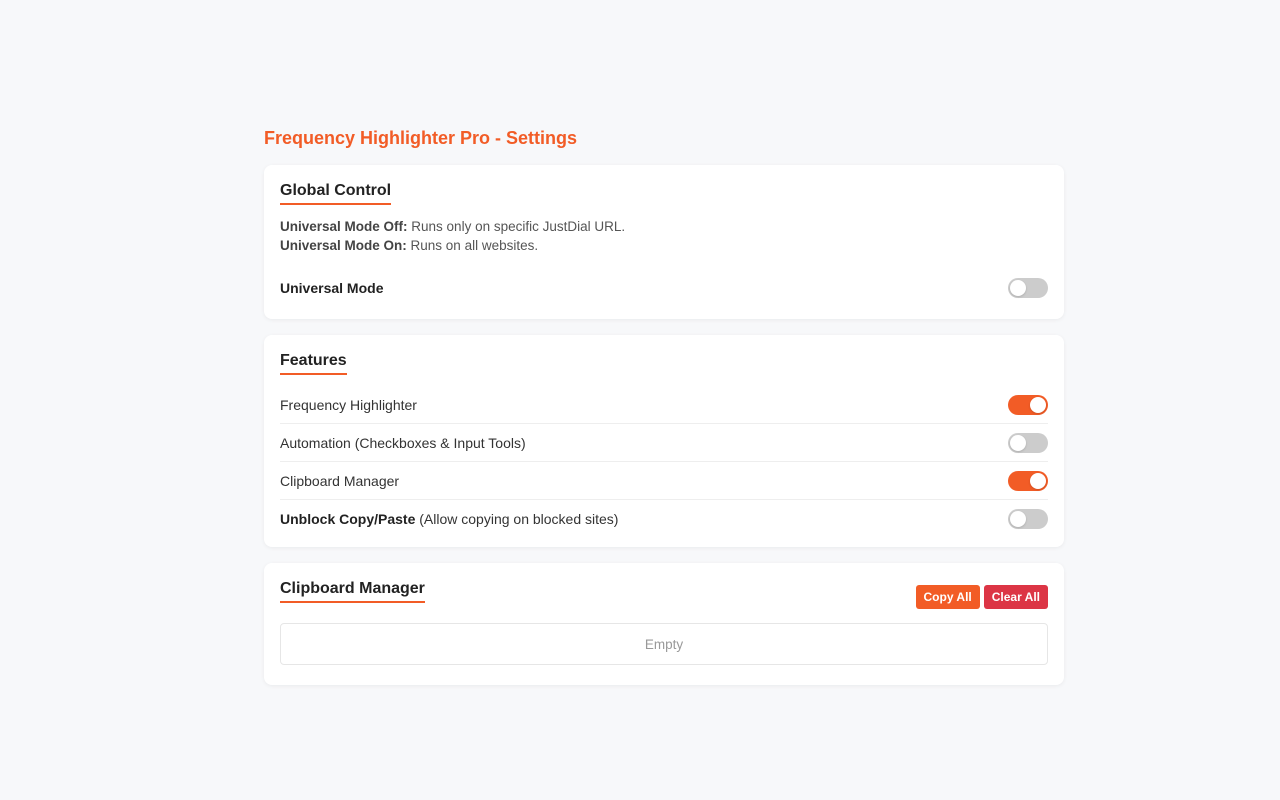  I want to click on clear-all-button: Clear All, so click(1015, 597).